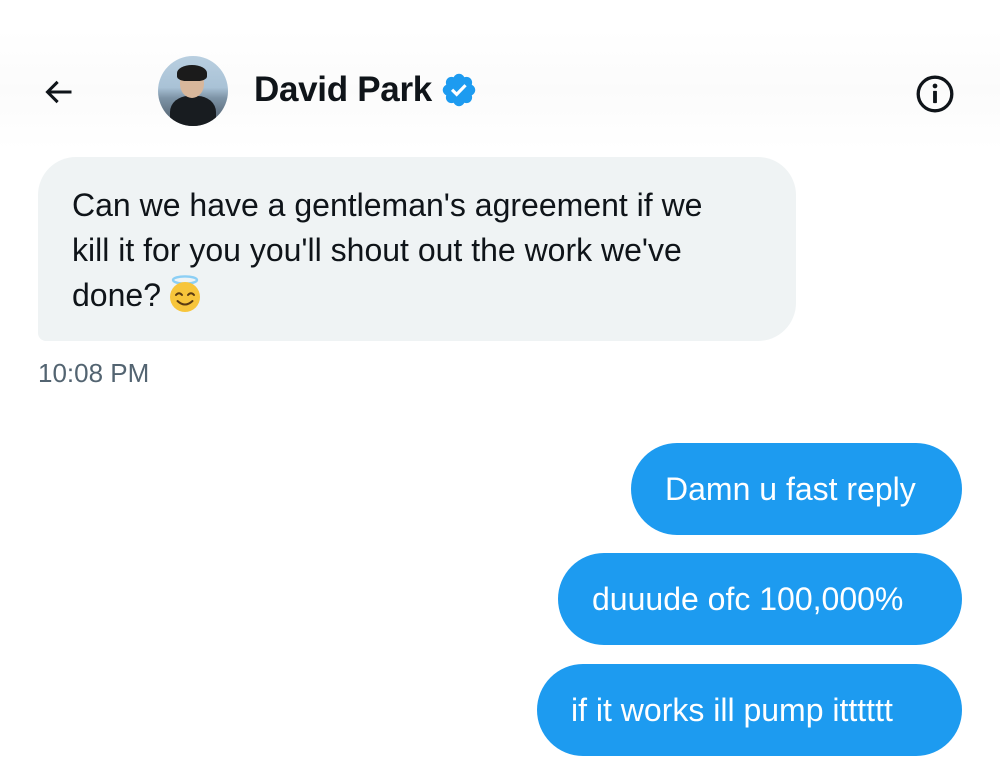 Image resolution: width=1000 pixels, height=766 pixels. Describe the element at coordinates (193, 111) in the screenshot. I see `avatar-body` at that location.